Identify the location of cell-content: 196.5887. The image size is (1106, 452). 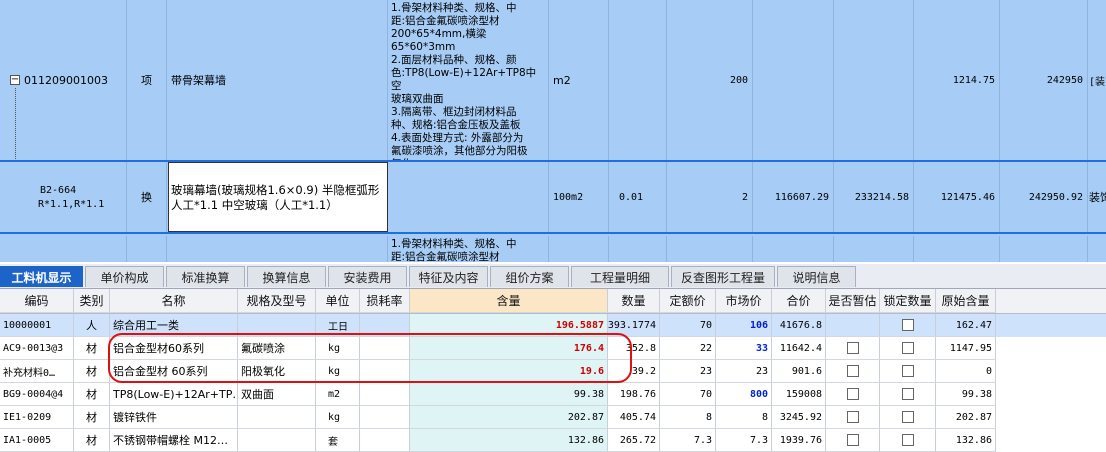
(509, 325).